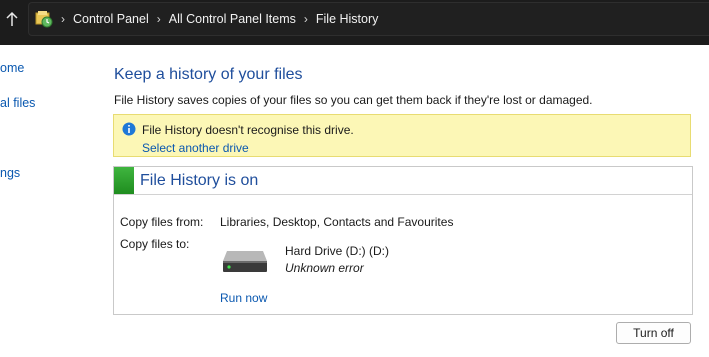  I want to click on page-title: Keep a history of your files, so click(208, 74).